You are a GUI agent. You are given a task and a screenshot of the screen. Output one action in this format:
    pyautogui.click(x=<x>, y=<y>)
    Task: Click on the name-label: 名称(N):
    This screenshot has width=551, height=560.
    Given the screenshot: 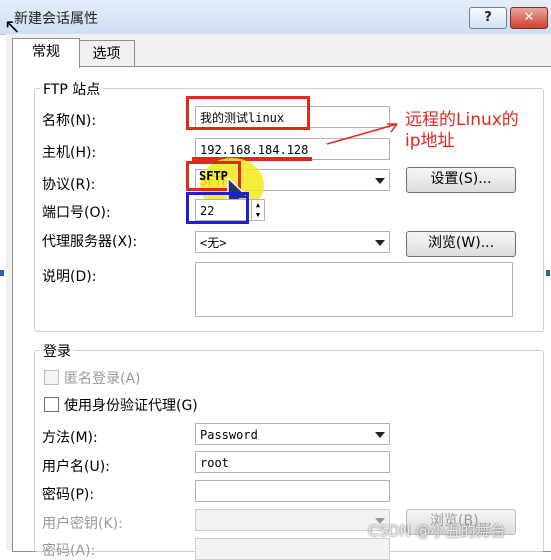 What is the action you would take?
    pyautogui.click(x=69, y=121)
    